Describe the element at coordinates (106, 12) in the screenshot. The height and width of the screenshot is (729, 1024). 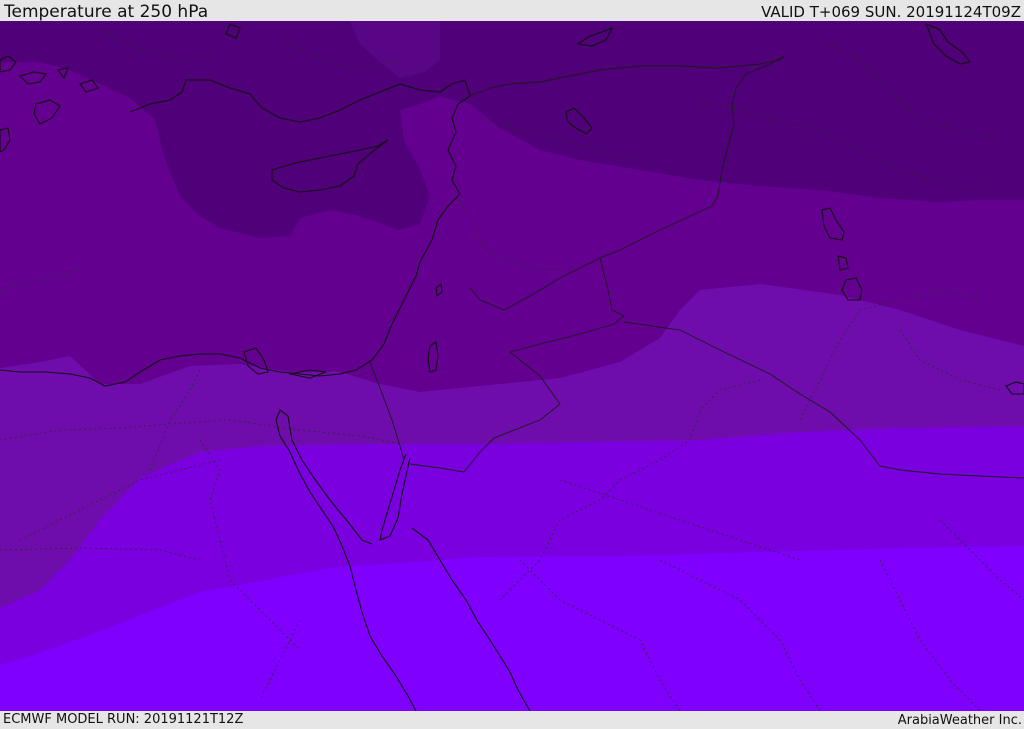
I see `map-title: Temperature at 250 hPa` at that location.